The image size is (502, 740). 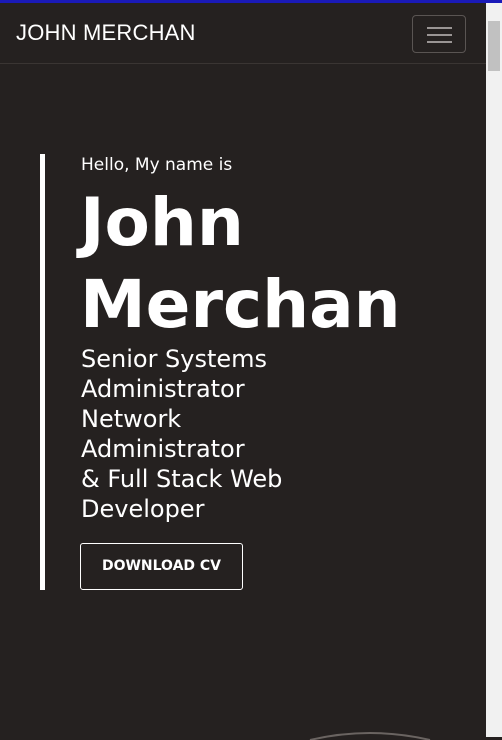 I want to click on scrollbar-thumb, so click(x=494, y=46).